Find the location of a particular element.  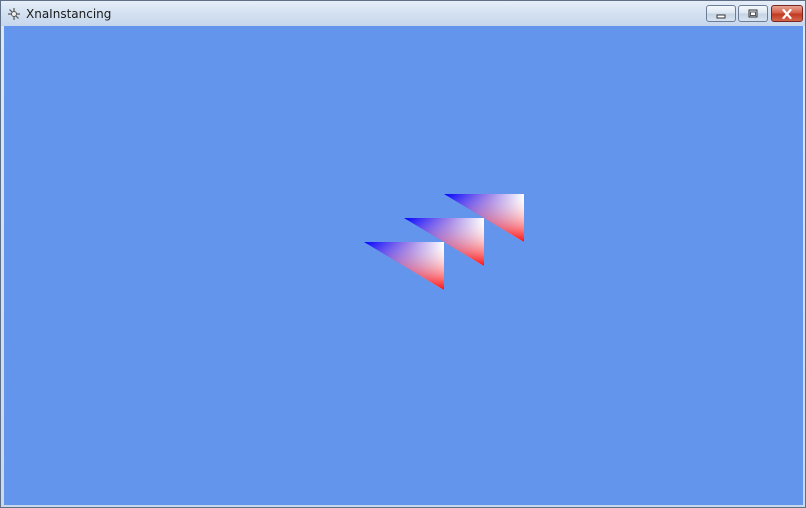

close-icon is located at coordinates (787, 13).